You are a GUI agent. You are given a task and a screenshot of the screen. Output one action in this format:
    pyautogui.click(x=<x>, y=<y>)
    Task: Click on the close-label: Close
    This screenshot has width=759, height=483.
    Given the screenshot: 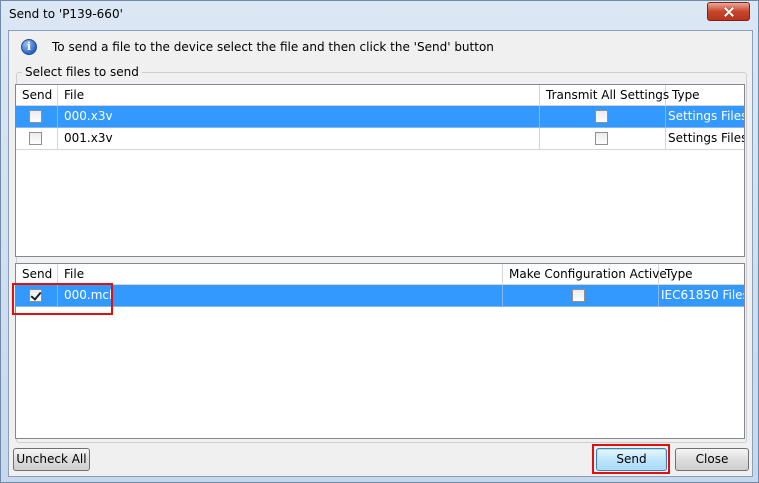 What is the action you would take?
    pyautogui.click(x=712, y=459)
    